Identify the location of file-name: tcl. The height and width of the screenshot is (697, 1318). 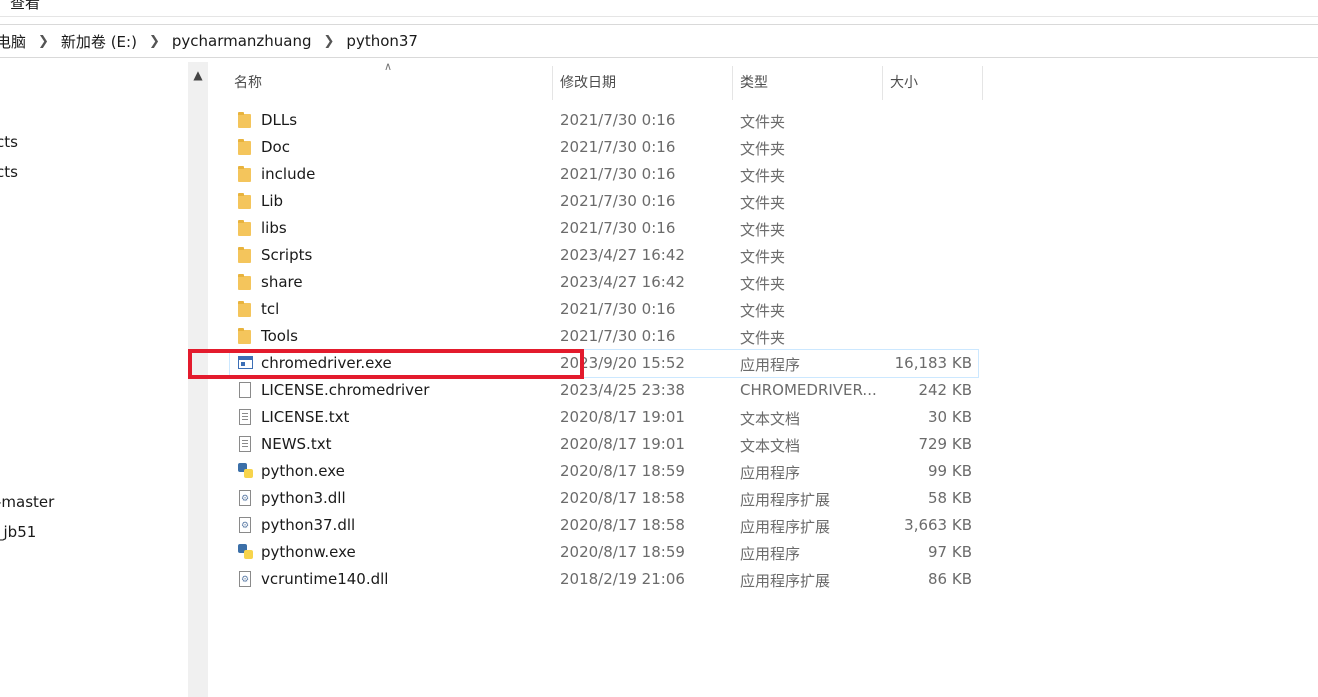
(270, 309).